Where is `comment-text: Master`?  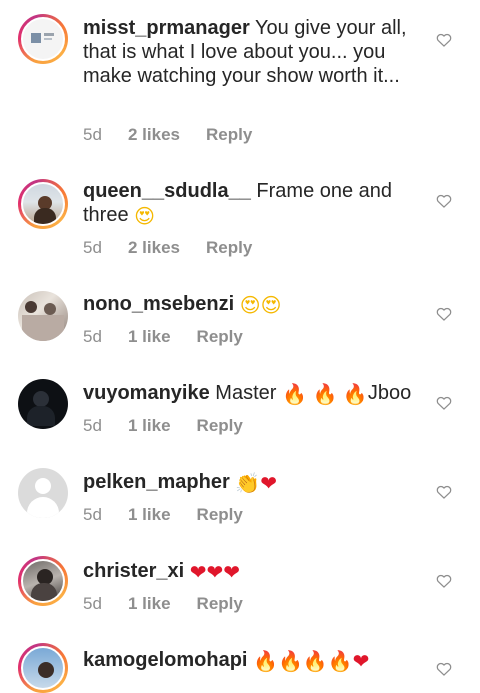
comment-text: Master is located at coordinates (246, 393).